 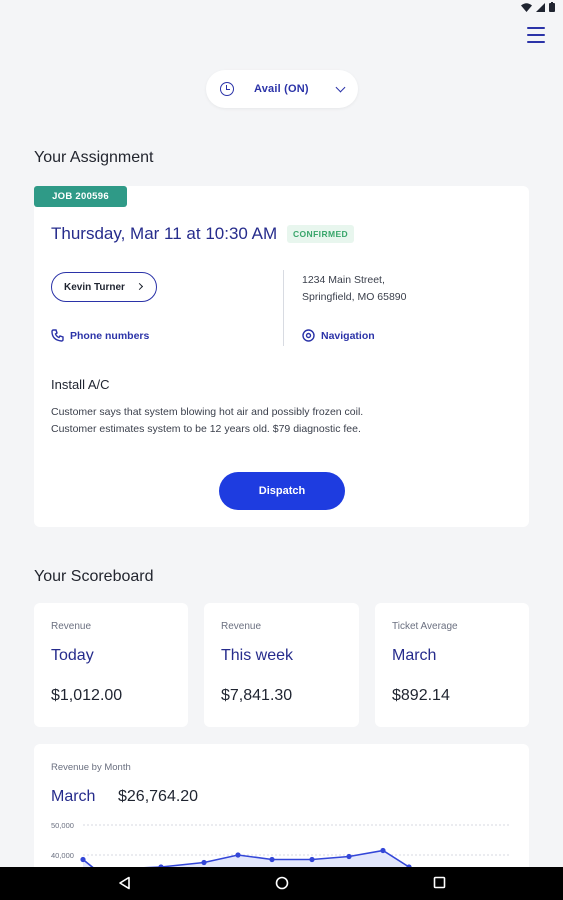 What do you see at coordinates (414, 655) in the screenshot?
I see `score-period: March` at bounding box center [414, 655].